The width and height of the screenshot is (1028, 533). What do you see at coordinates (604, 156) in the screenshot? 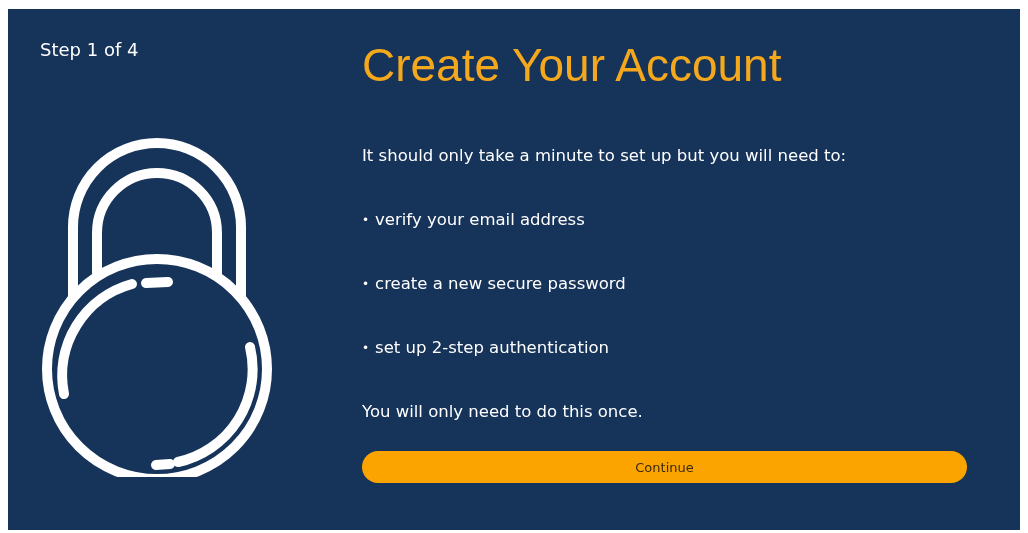
I see `intro-text: It should only take a minute to set up but you will need to:` at bounding box center [604, 156].